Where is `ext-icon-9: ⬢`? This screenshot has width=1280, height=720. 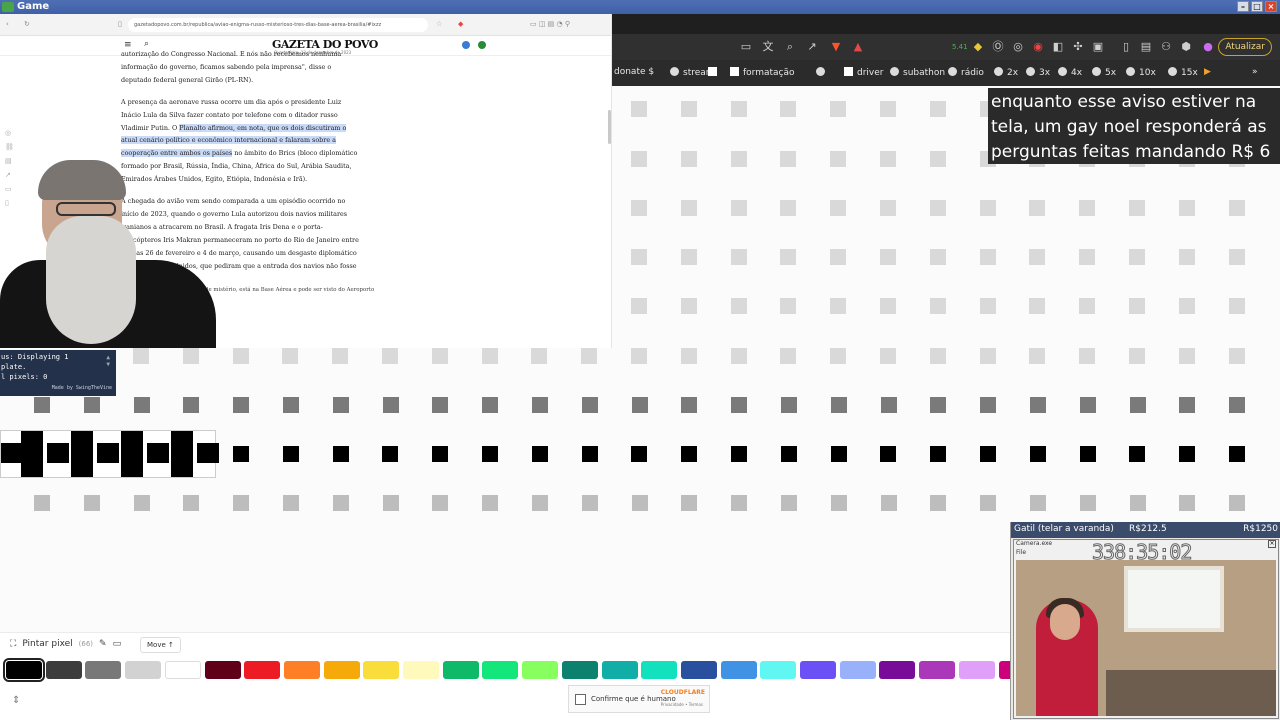
ext-icon-9: ⬢ is located at coordinates (1186, 47).